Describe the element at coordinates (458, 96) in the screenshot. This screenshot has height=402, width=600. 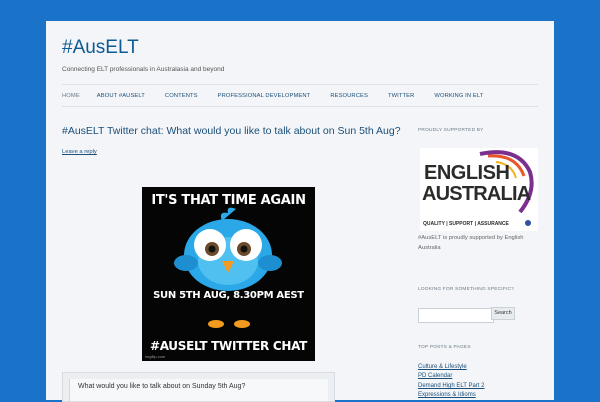
I see `nav-working-in-elt: WORKING IN ELT` at that location.